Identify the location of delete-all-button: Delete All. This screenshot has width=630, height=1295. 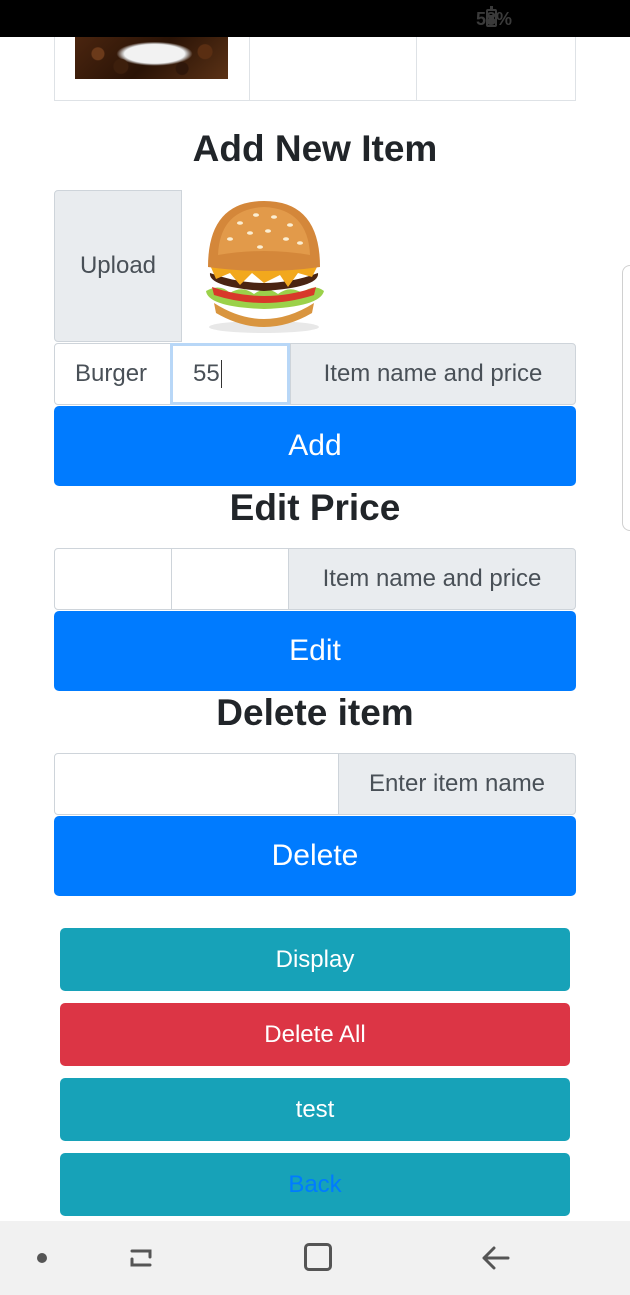
(315, 1034).